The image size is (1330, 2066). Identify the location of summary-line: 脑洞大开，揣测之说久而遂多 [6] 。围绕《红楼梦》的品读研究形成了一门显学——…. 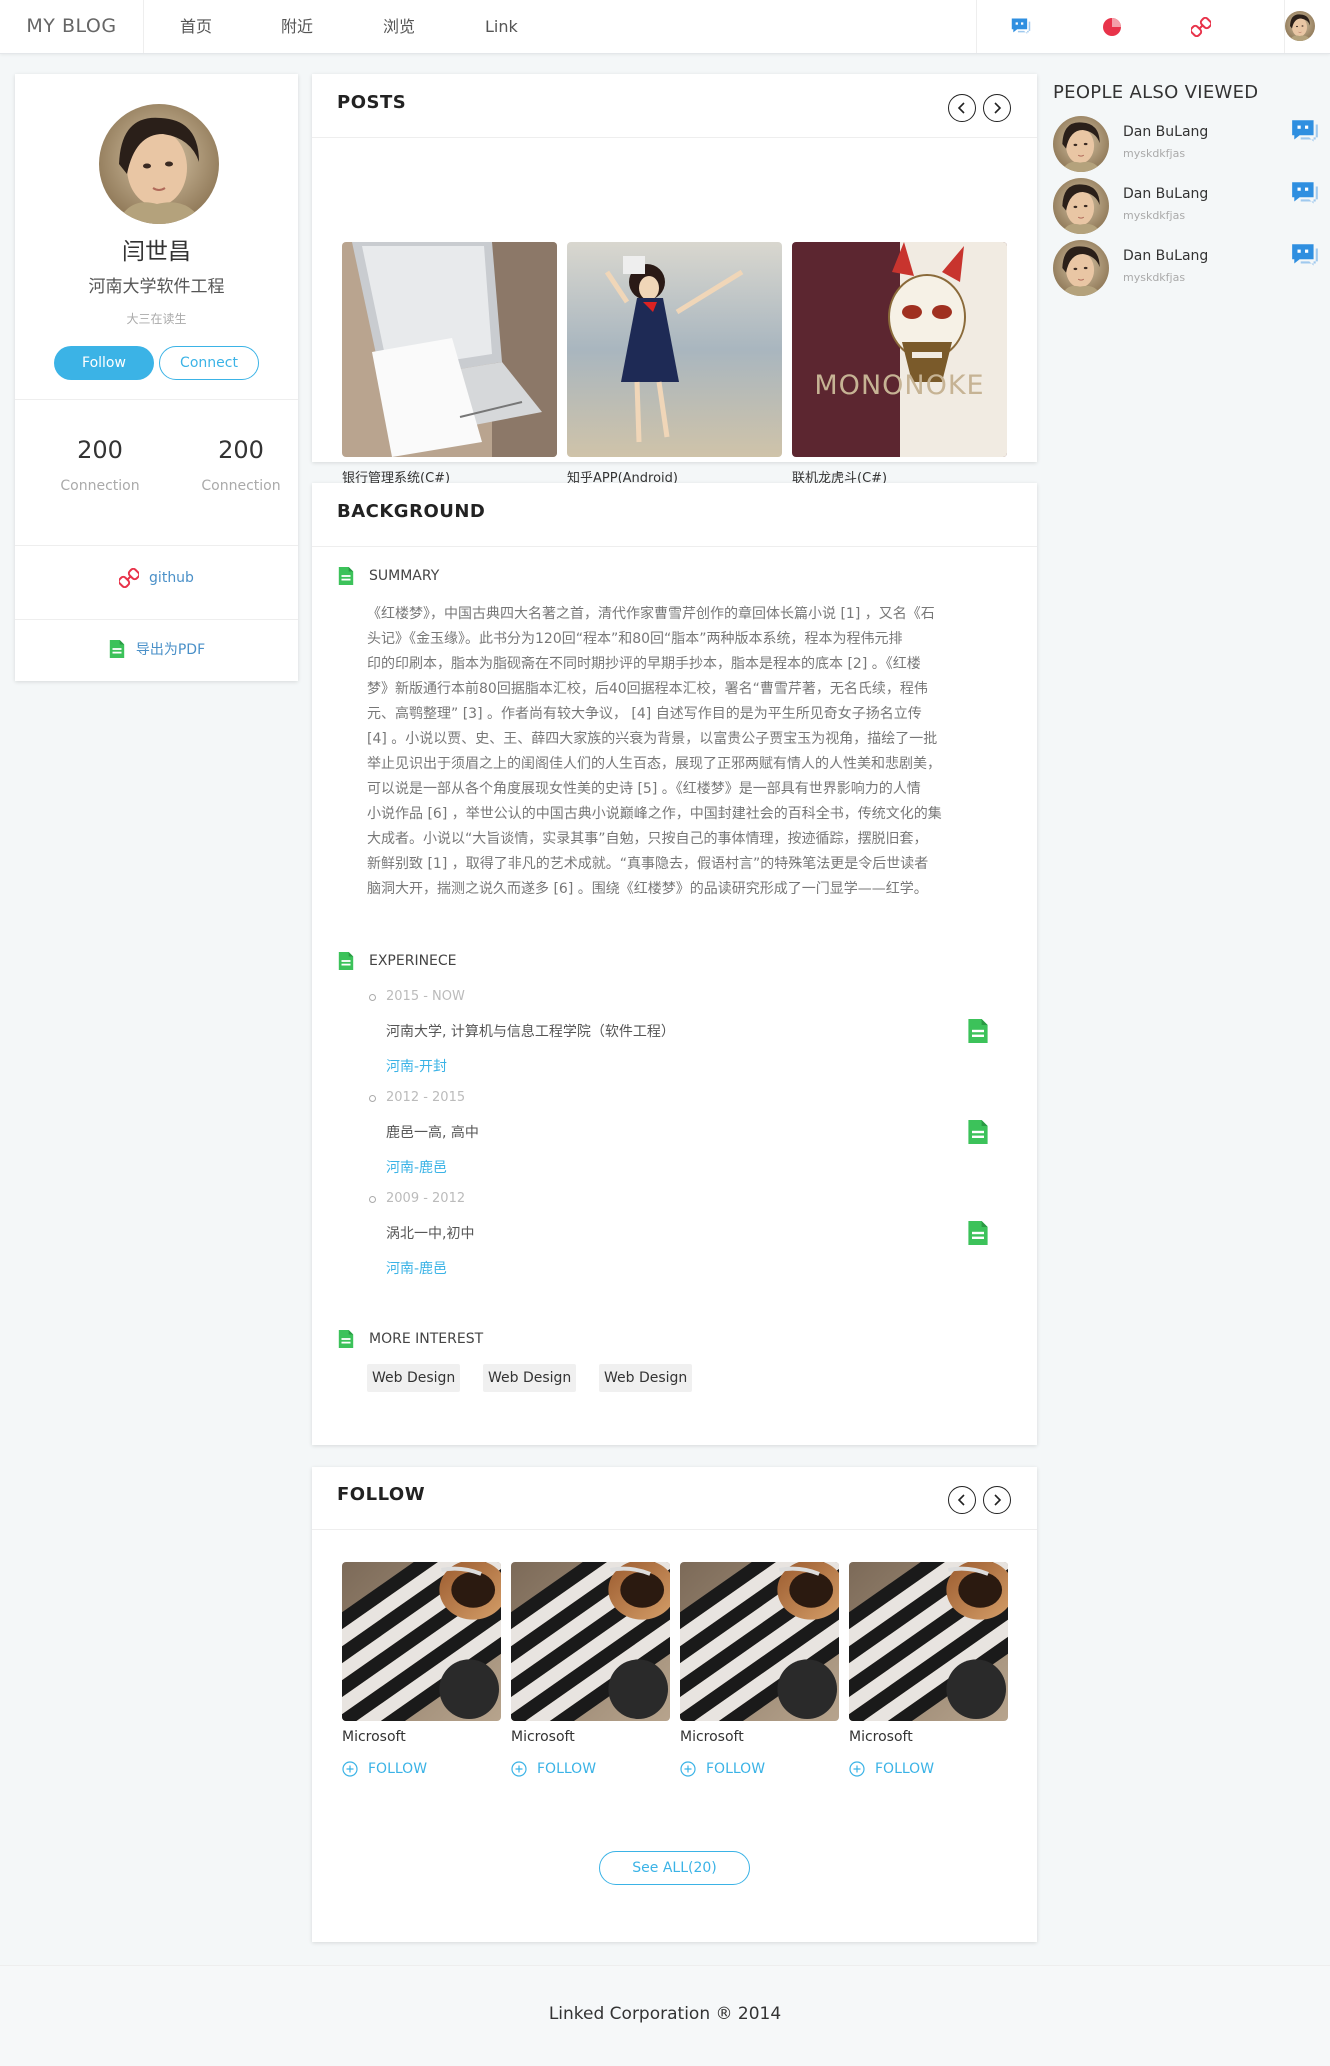
(647, 889).